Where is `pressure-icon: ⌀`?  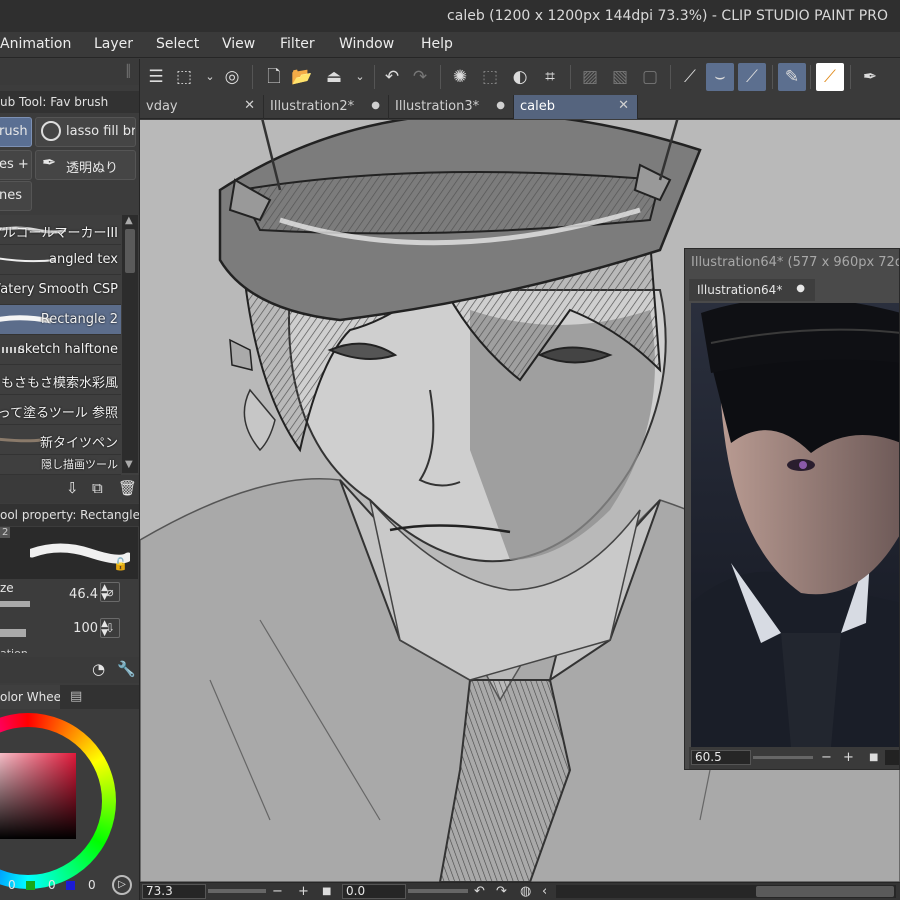 pressure-icon: ⌀ is located at coordinates (110, 592).